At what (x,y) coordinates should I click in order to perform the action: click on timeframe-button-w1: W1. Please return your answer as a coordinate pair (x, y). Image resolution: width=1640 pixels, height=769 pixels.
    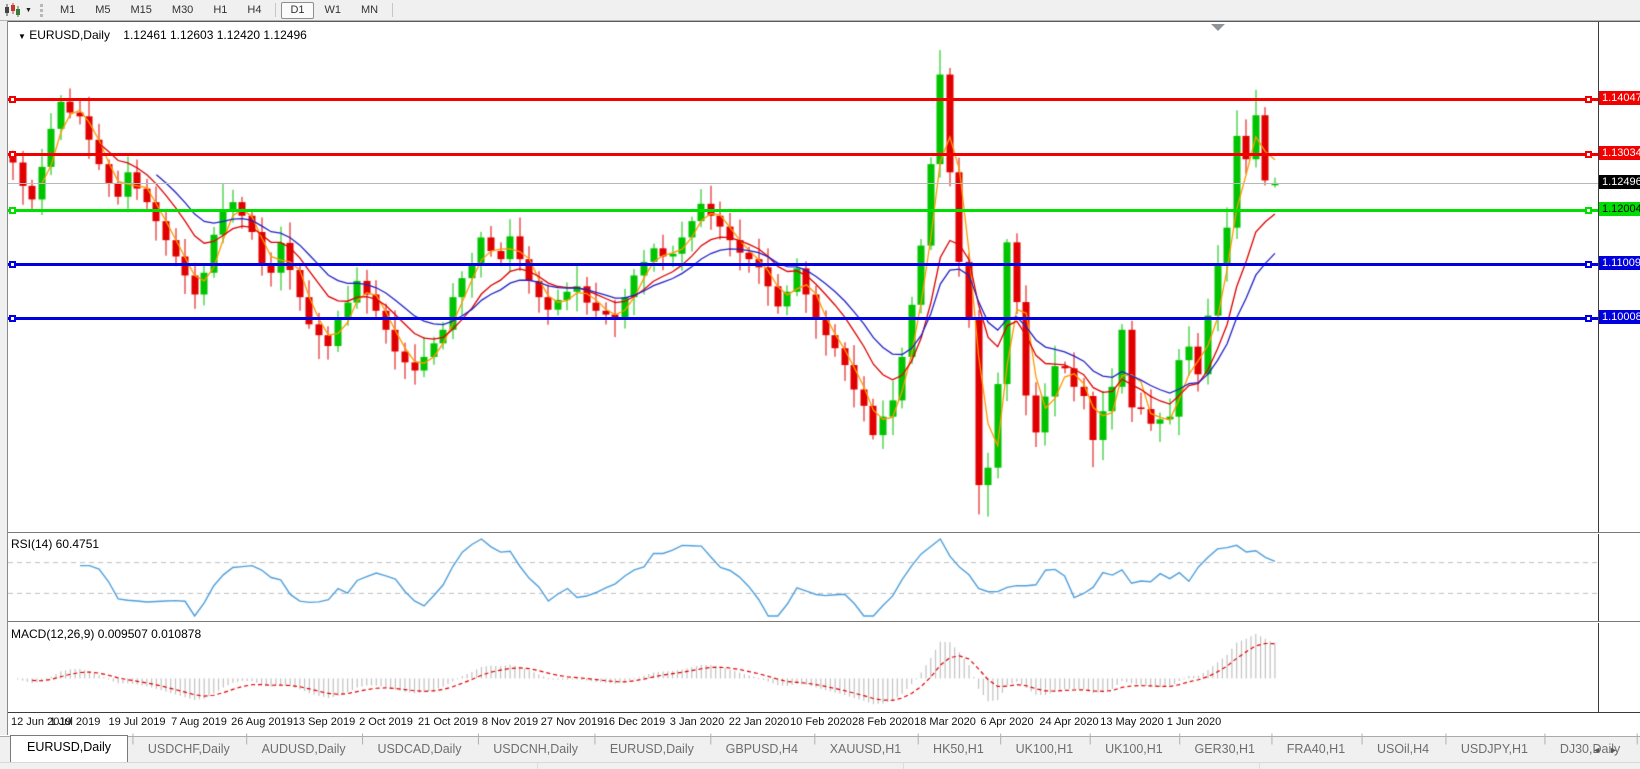
    Looking at the image, I should click on (333, 10).